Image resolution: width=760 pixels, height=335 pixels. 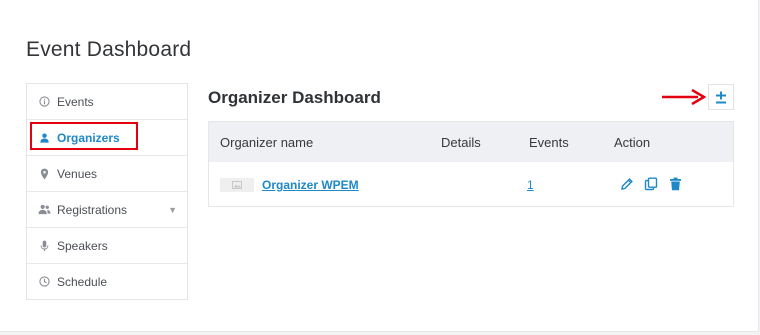 I want to click on info-circle-icon, so click(x=44, y=102).